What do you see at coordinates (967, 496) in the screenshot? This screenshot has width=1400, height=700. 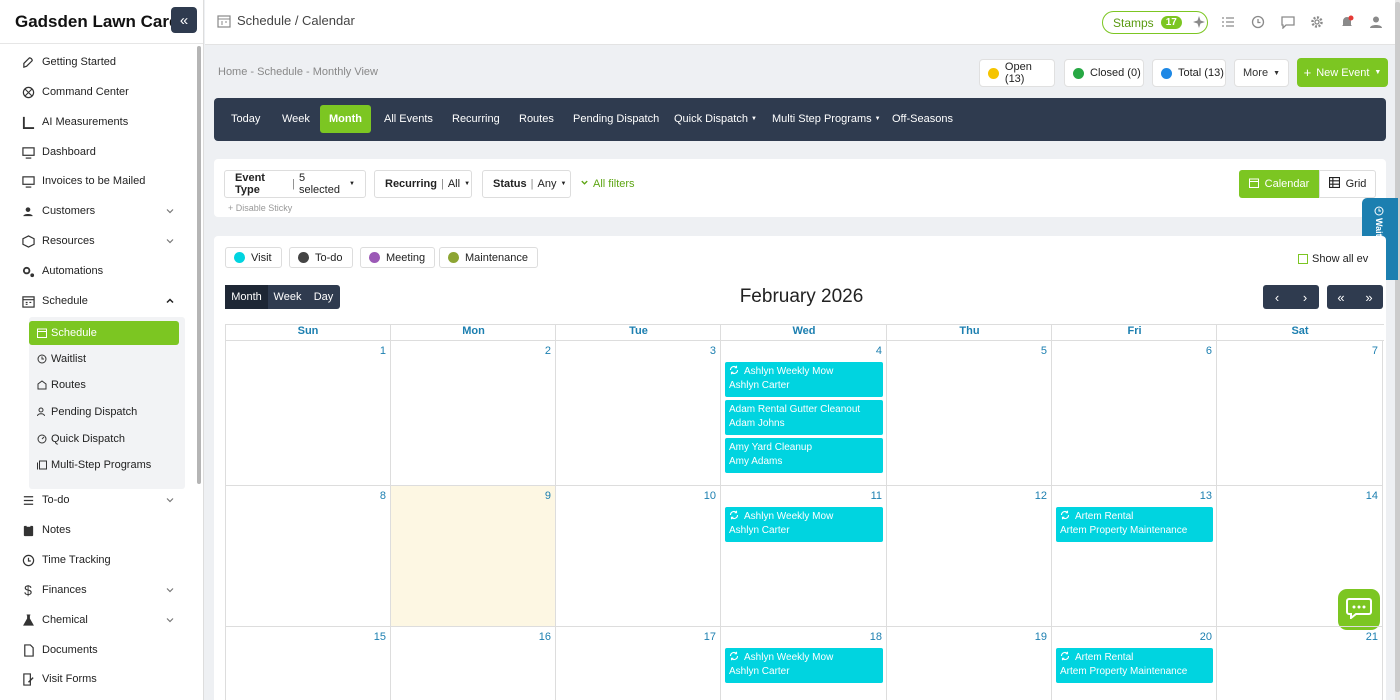 I see `day-number: 12` at bounding box center [967, 496].